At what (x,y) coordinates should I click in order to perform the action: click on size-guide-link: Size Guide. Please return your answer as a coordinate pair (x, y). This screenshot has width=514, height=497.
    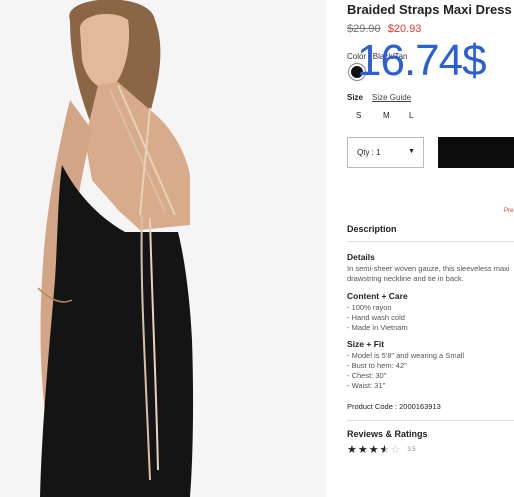
    Looking at the image, I should click on (391, 97).